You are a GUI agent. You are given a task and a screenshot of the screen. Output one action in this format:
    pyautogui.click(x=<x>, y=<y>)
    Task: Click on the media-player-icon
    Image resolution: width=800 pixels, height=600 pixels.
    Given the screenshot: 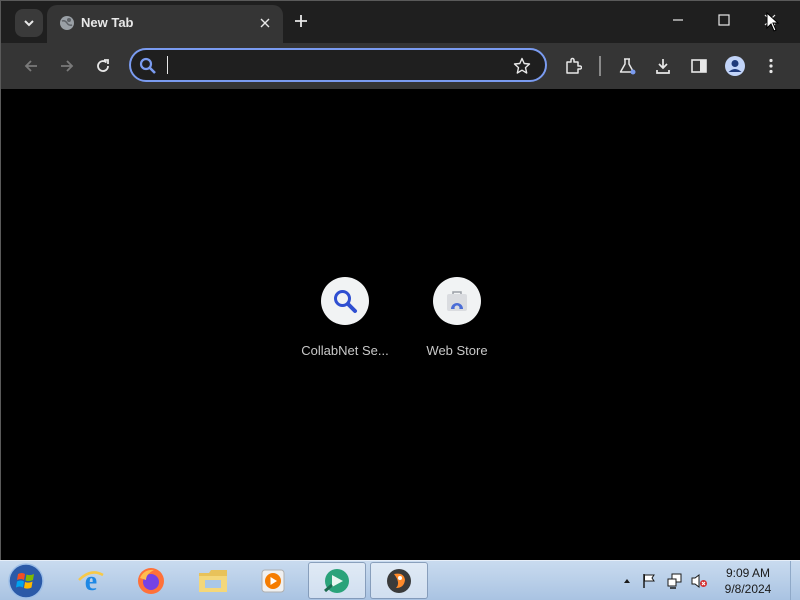 What is the action you would take?
    pyautogui.click(x=273, y=580)
    